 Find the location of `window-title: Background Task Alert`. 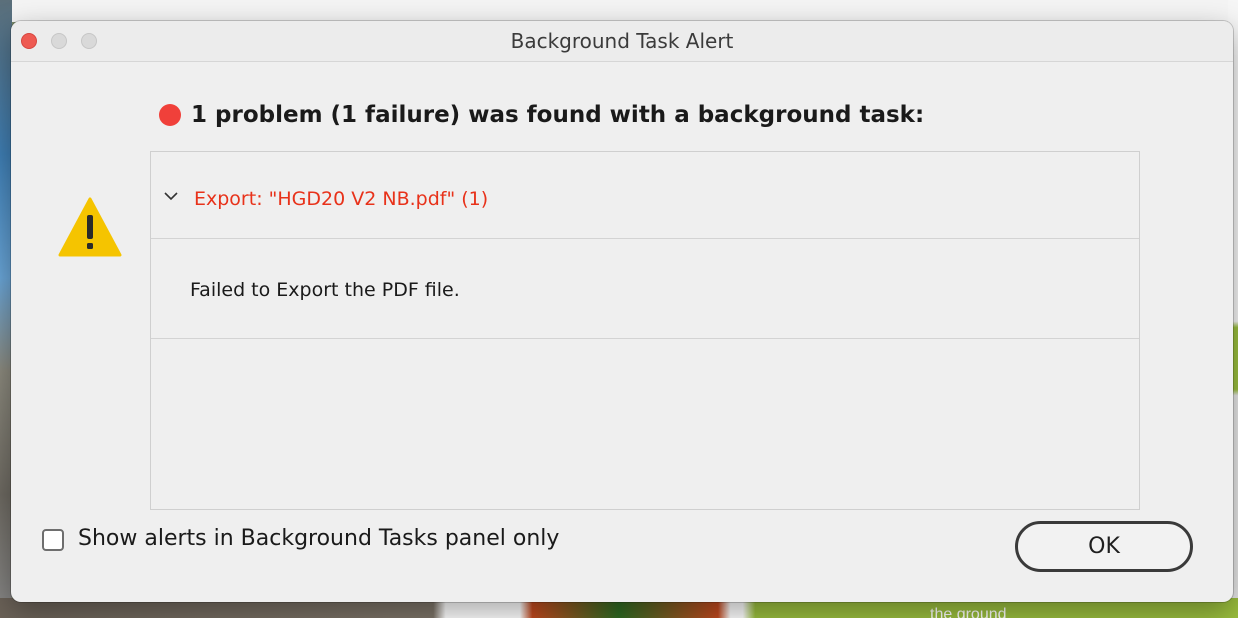

window-title: Background Task Alert is located at coordinates (622, 41).